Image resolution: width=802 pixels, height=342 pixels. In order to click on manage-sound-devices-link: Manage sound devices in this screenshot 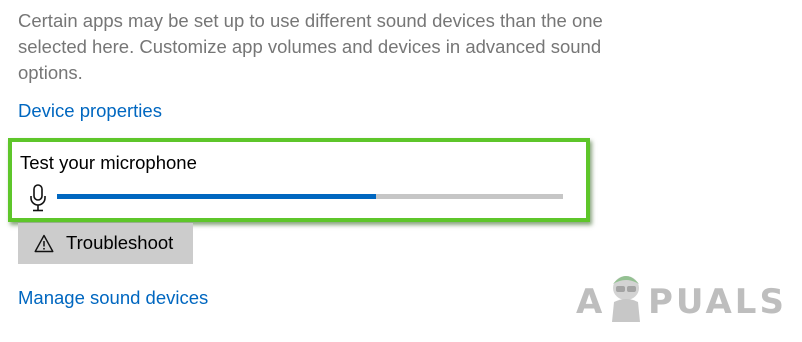, I will do `click(113, 298)`.